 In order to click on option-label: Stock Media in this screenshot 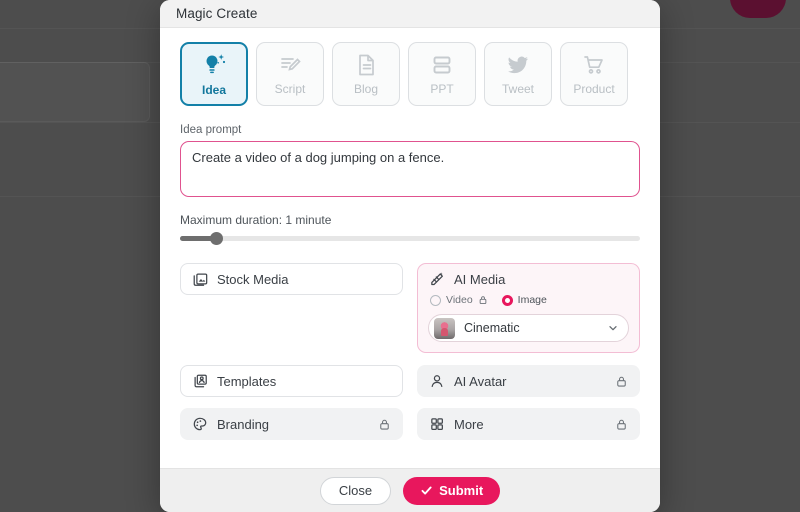, I will do `click(253, 279)`.